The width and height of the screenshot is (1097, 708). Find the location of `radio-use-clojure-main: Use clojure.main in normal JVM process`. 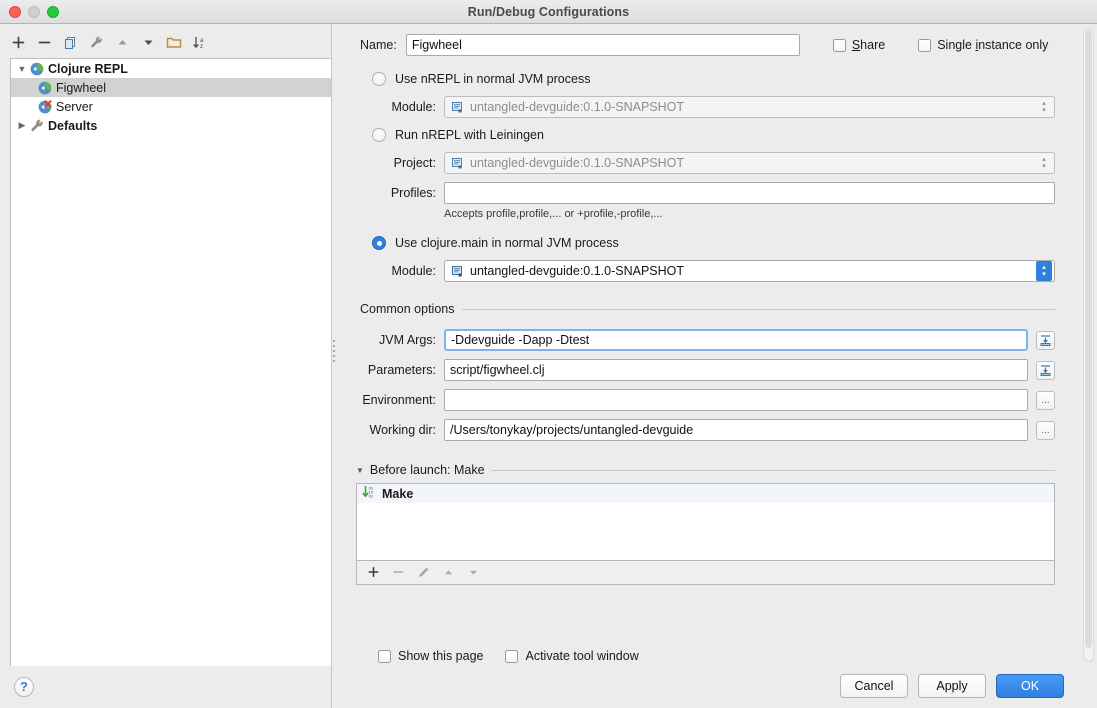

radio-use-clojure-main: Use clojure.main in normal JVM process is located at coordinates (707, 243).